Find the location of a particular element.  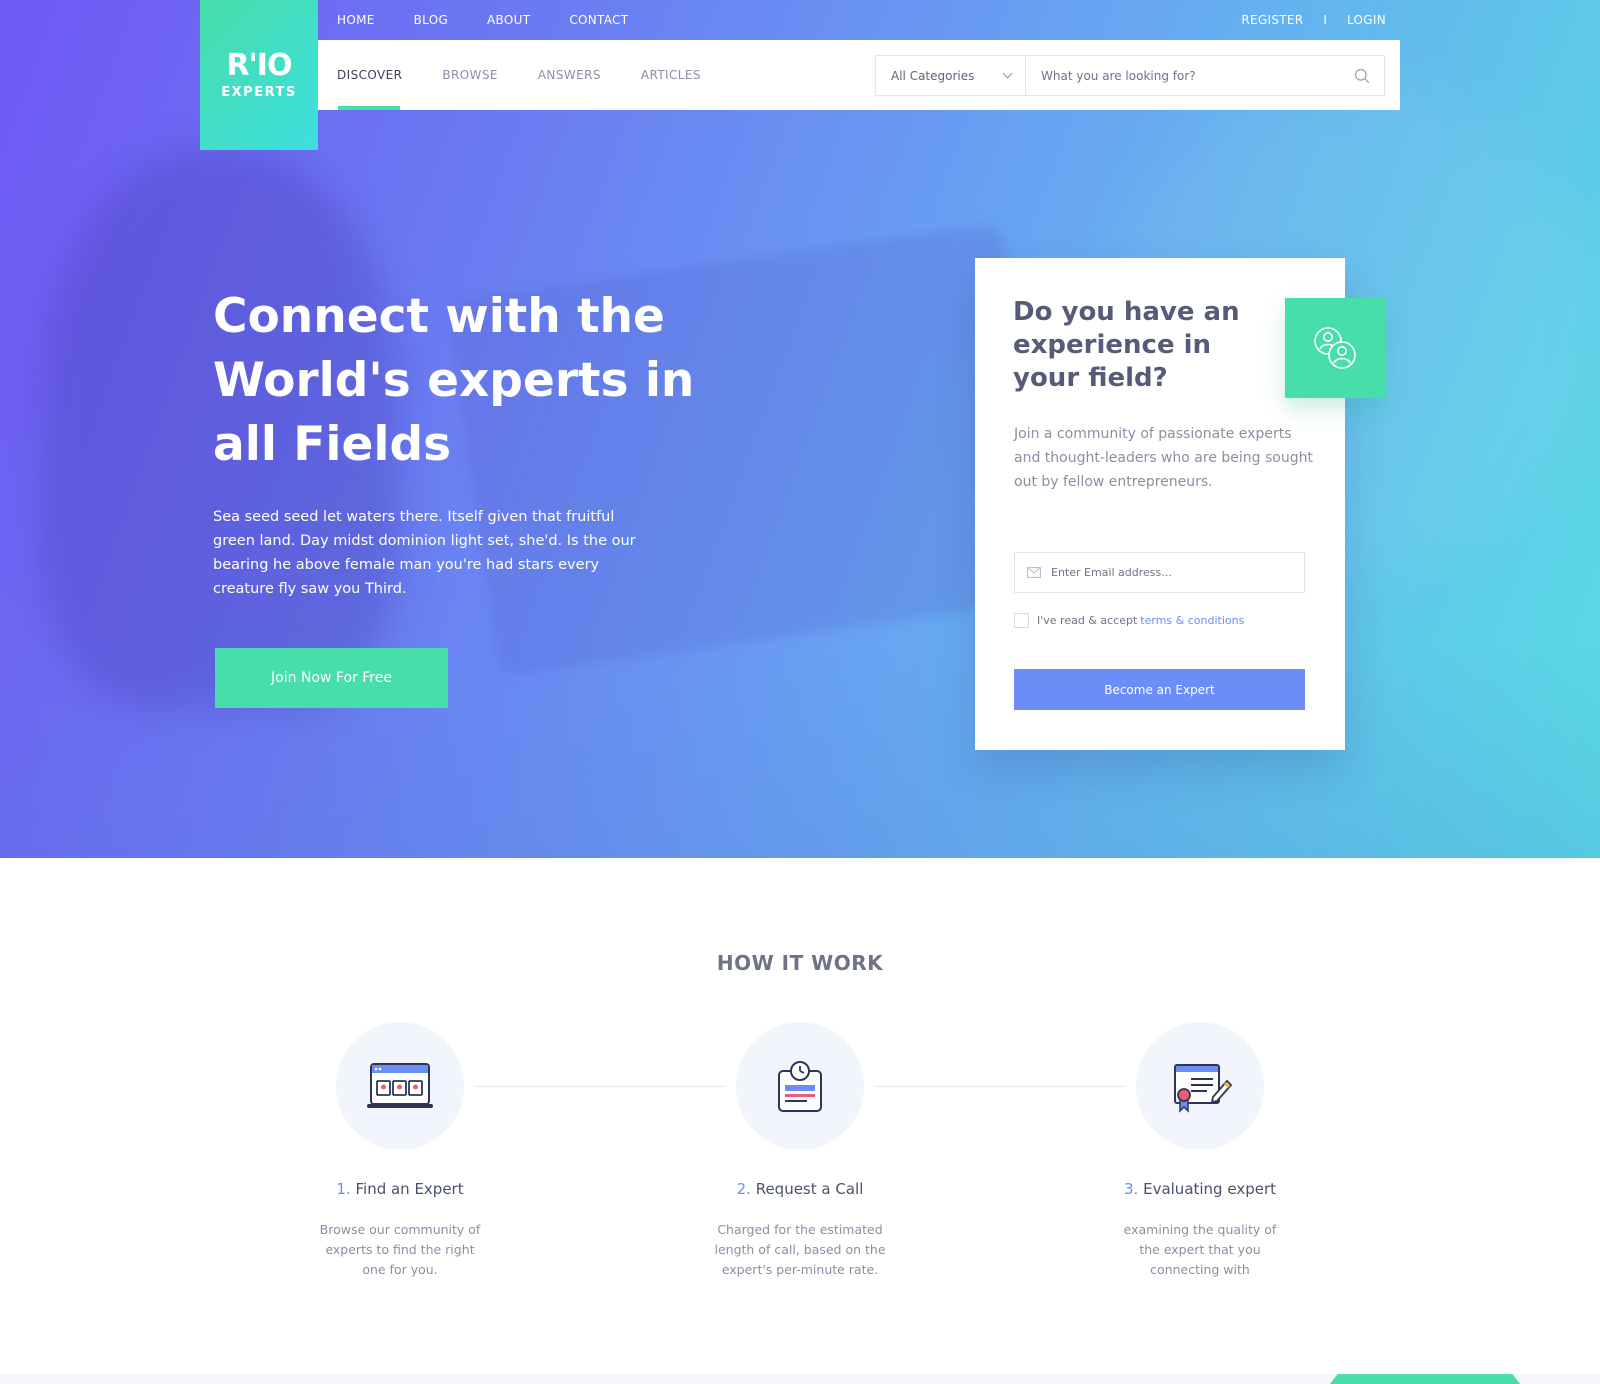

next-section-tab is located at coordinates (1425, 1379).